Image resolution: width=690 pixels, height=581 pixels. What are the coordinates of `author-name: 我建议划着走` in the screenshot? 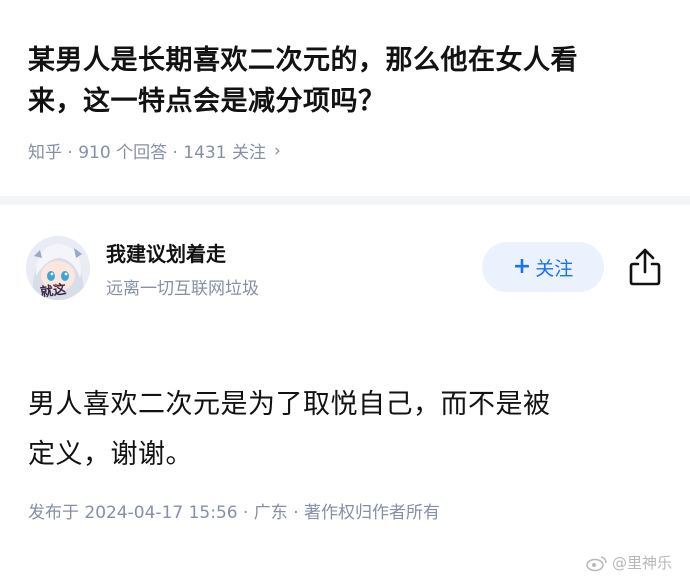 It's located at (166, 252).